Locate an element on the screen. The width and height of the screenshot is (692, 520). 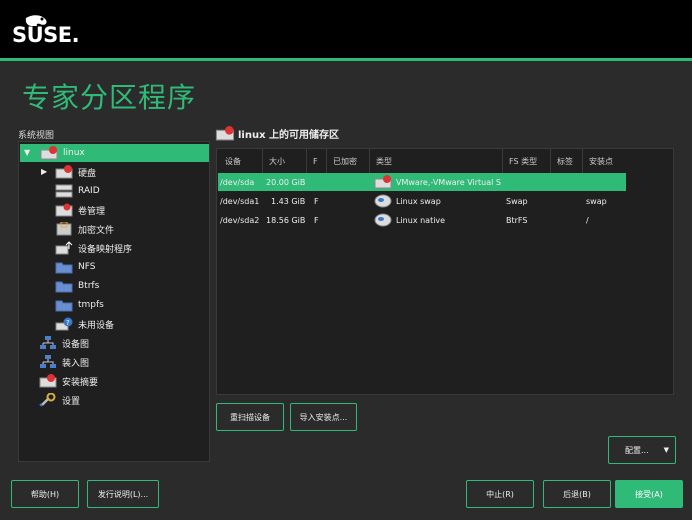
header-accent-line is located at coordinates (346, 59).